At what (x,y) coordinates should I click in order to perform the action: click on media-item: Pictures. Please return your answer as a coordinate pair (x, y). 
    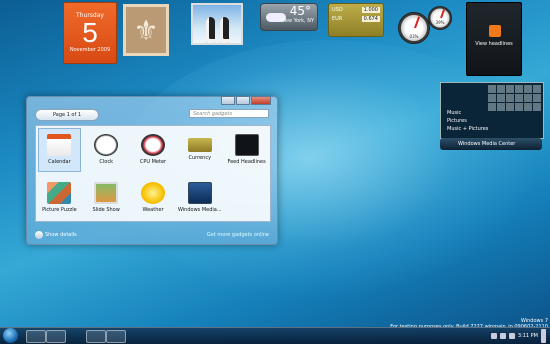
    Looking at the image, I should click on (467, 121).